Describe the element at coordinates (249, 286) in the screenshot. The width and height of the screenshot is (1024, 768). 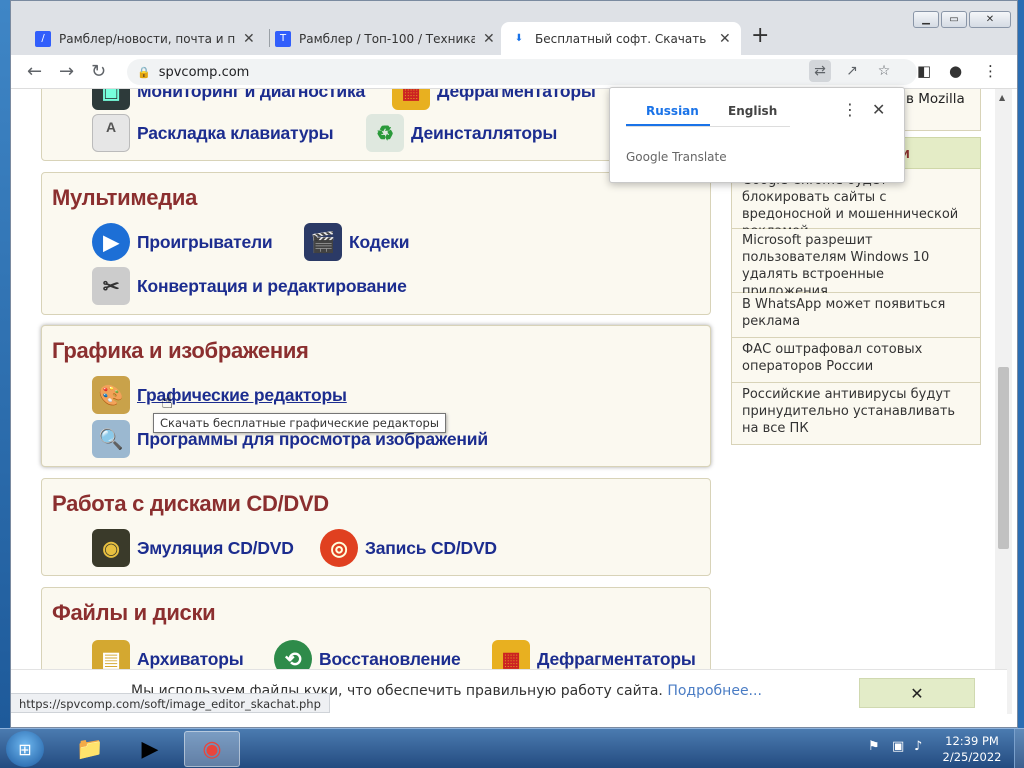
I see `category-conversion: ✂ Конвертация и редактирование` at that location.